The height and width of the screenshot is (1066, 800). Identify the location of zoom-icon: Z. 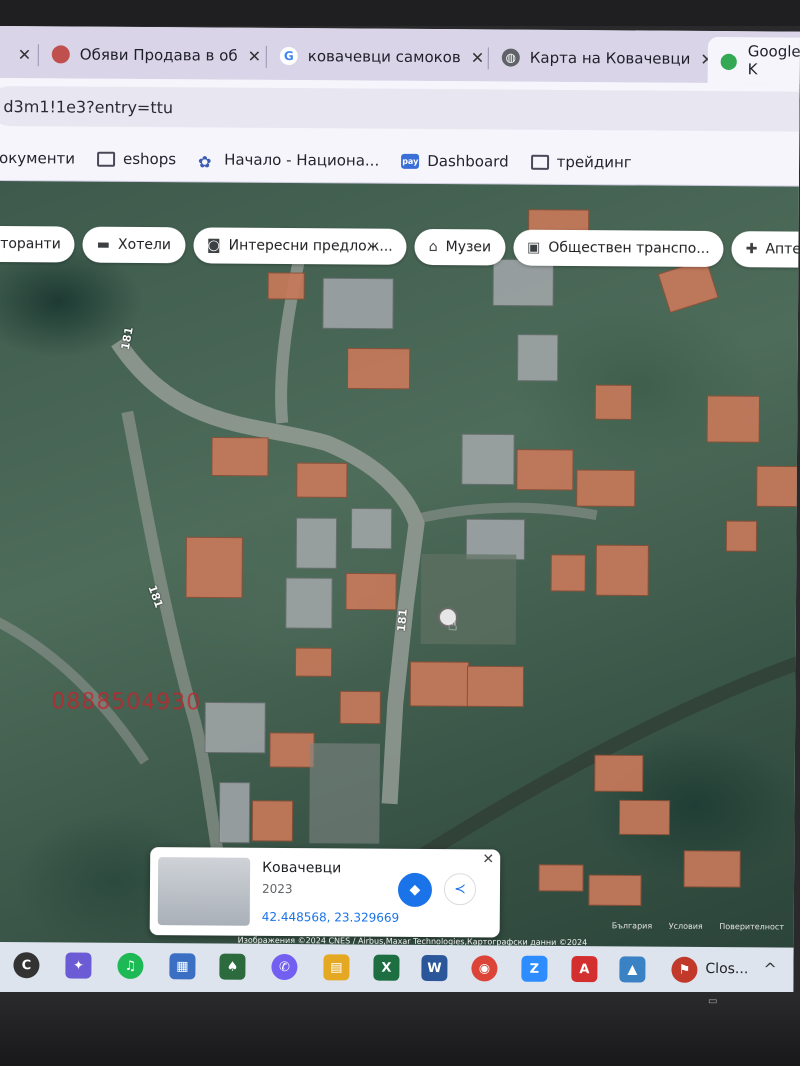
(534, 968).